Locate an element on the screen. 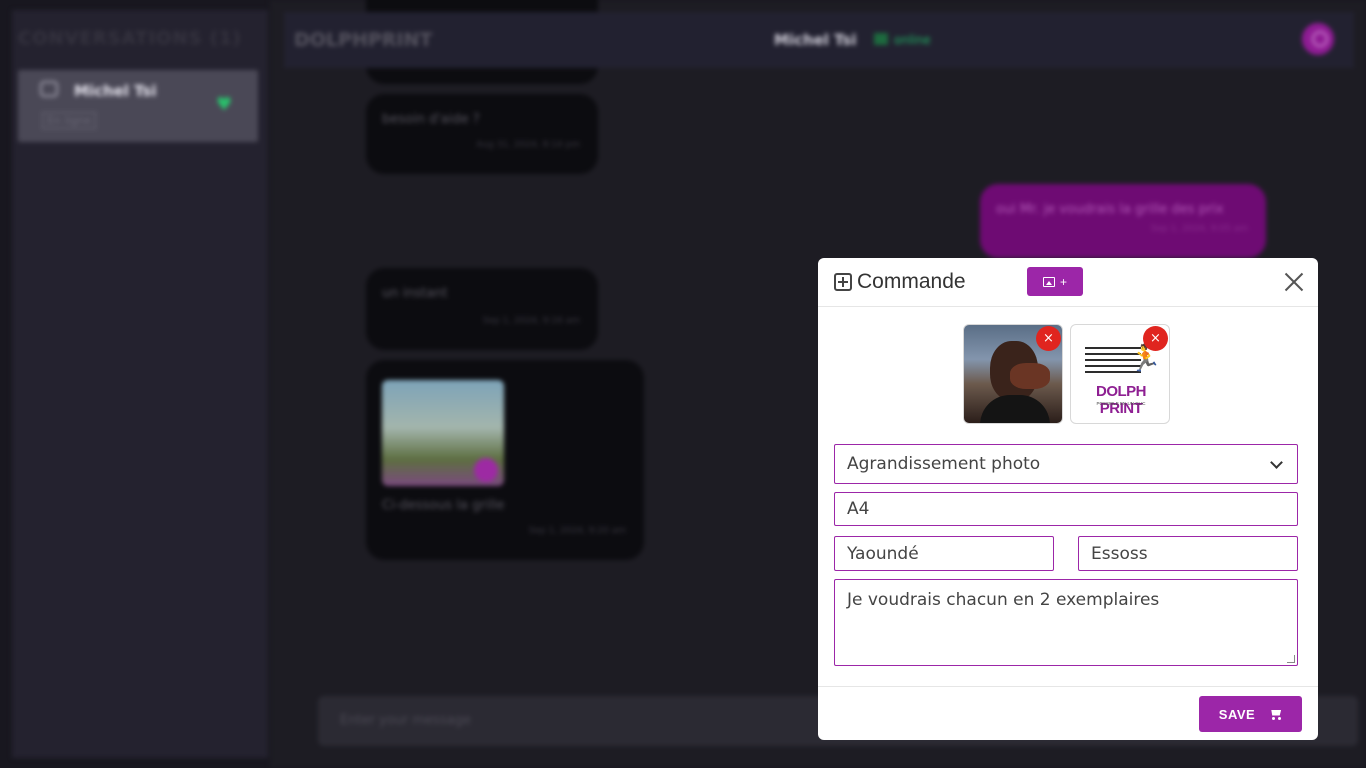 Image resolution: width=1366 pixels, height=768 pixels. modal-footer: SAVE is located at coordinates (1068, 713).